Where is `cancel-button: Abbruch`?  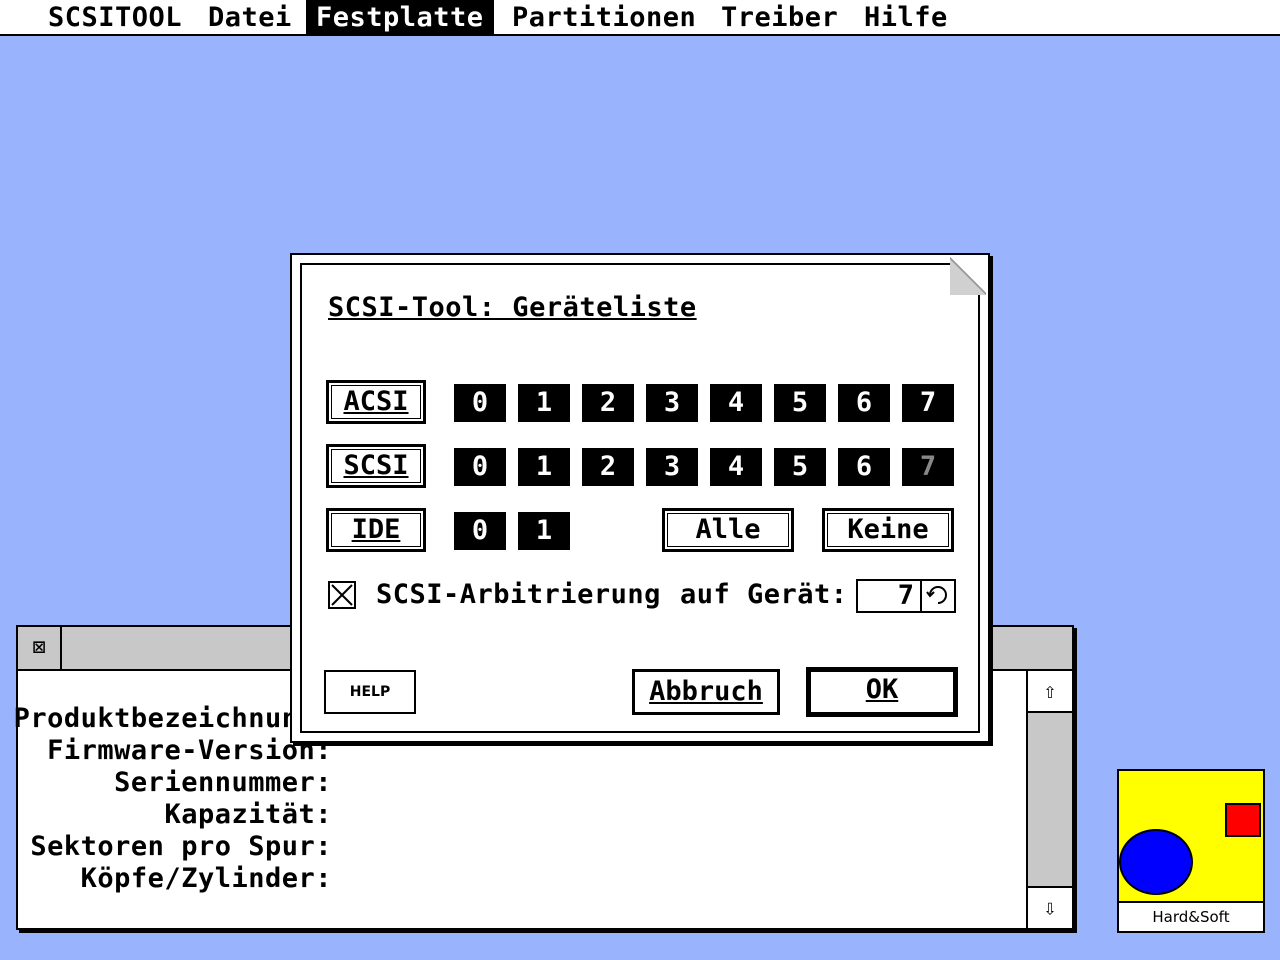
cancel-button: Abbruch is located at coordinates (706, 692).